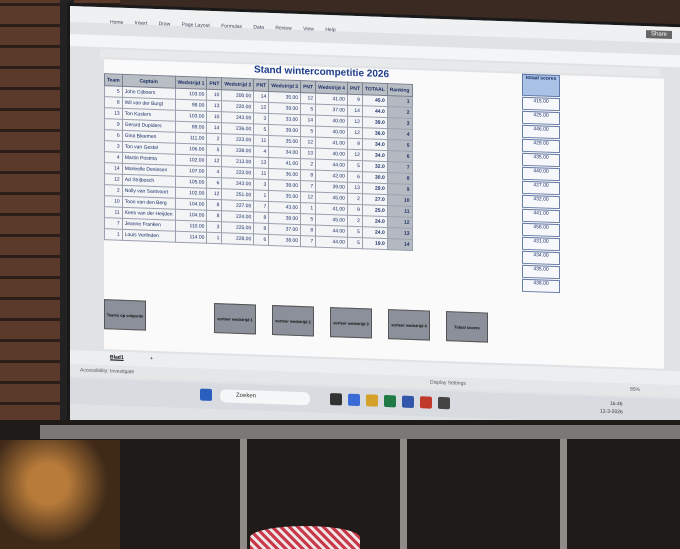 This screenshot has width=680, height=549. Describe the element at coordinates (125, 315) in the screenshot. I see `sort-button: Teams op volgorde` at that location.